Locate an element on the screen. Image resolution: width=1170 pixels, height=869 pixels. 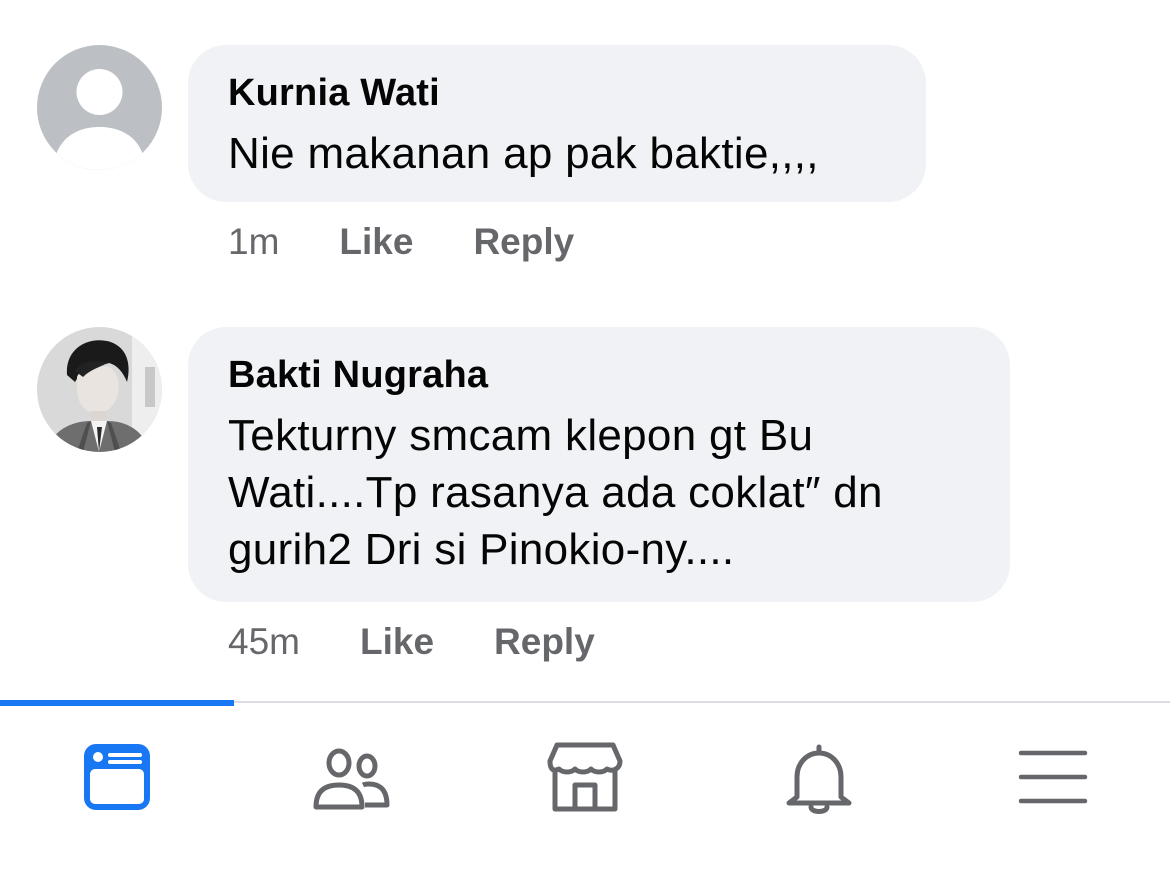
comment-actions: 45m Like Reply is located at coordinates (411, 642).